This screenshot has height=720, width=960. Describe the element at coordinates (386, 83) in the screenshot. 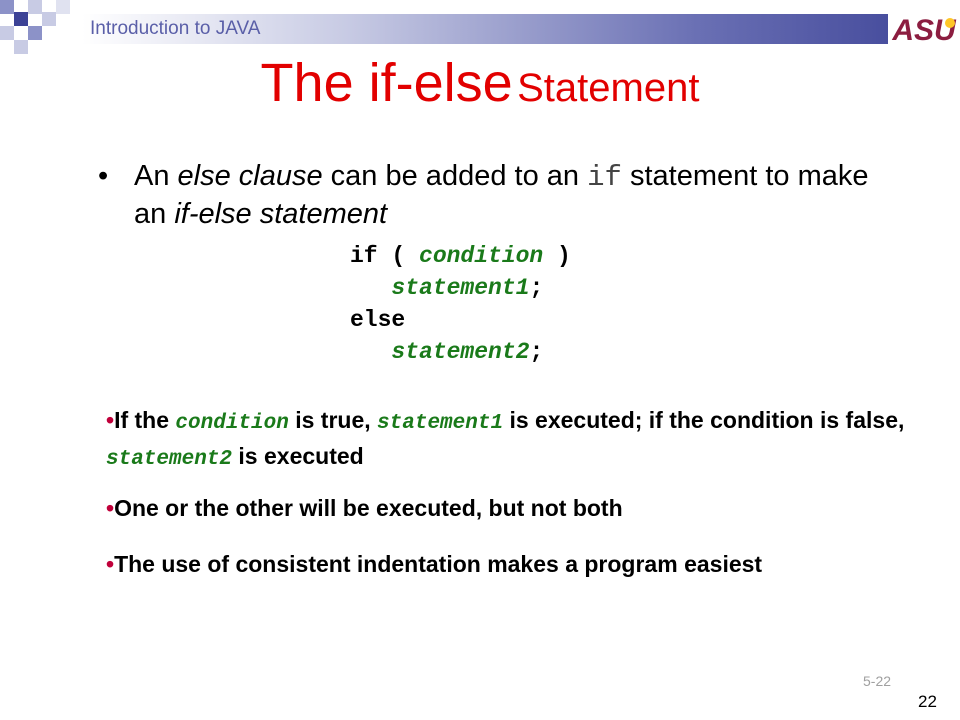

I see `title-main: The if-else` at that location.